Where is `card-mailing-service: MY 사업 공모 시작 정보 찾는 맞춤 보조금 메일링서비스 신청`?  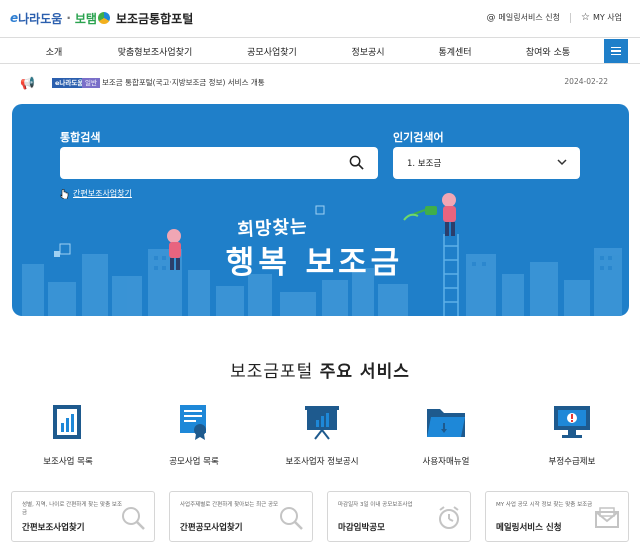 card-mailing-service: MY 사업 공모 시작 정보 찾는 맞춤 보조금 메일링서비스 신청 is located at coordinates (557, 516).